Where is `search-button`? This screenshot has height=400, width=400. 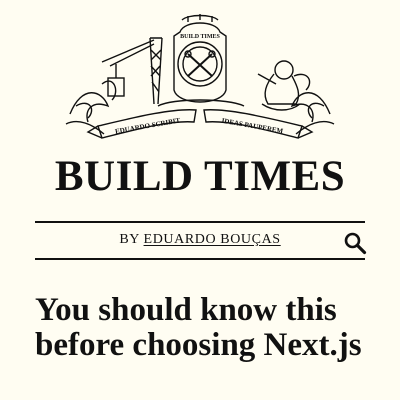
search-button is located at coordinates (355, 243).